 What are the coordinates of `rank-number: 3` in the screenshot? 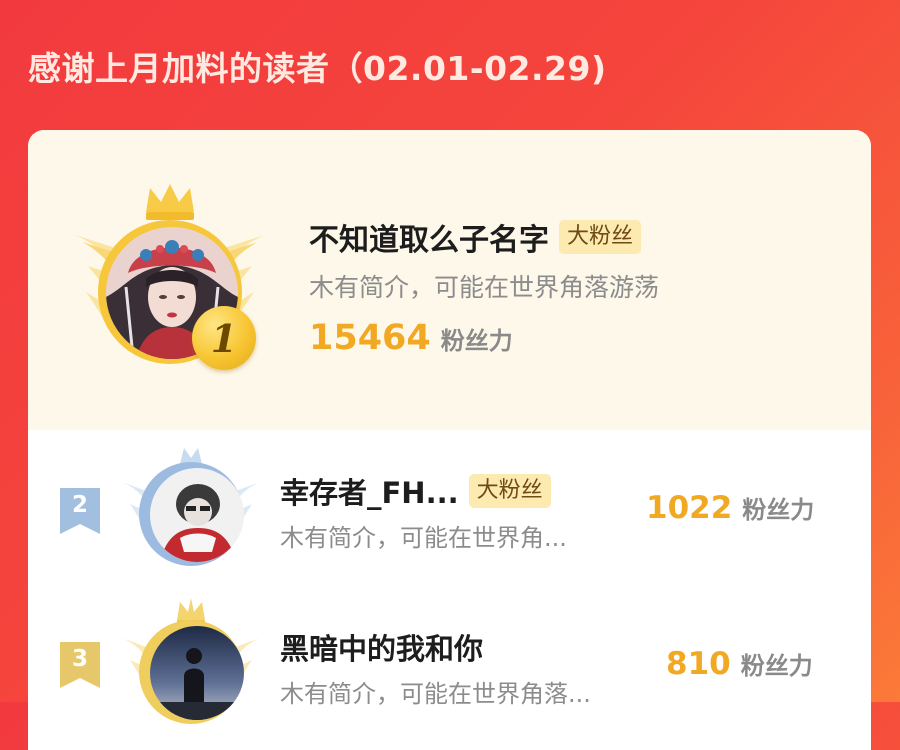 It's located at (79, 659).